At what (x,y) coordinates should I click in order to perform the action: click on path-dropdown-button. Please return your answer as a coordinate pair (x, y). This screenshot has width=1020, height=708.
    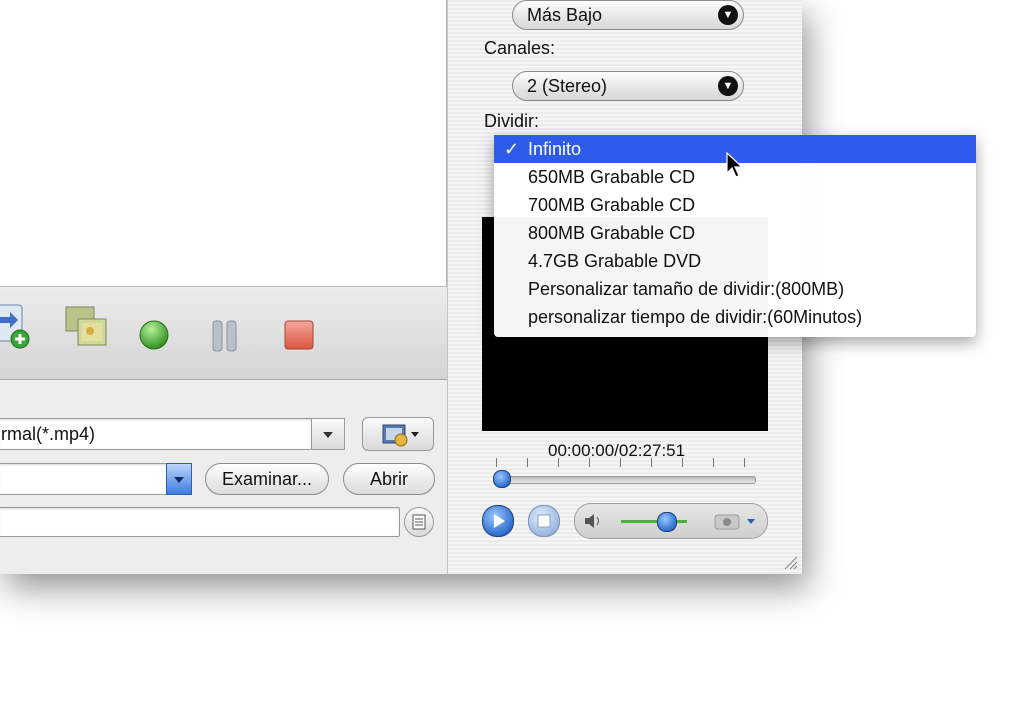
    Looking at the image, I should click on (179, 479).